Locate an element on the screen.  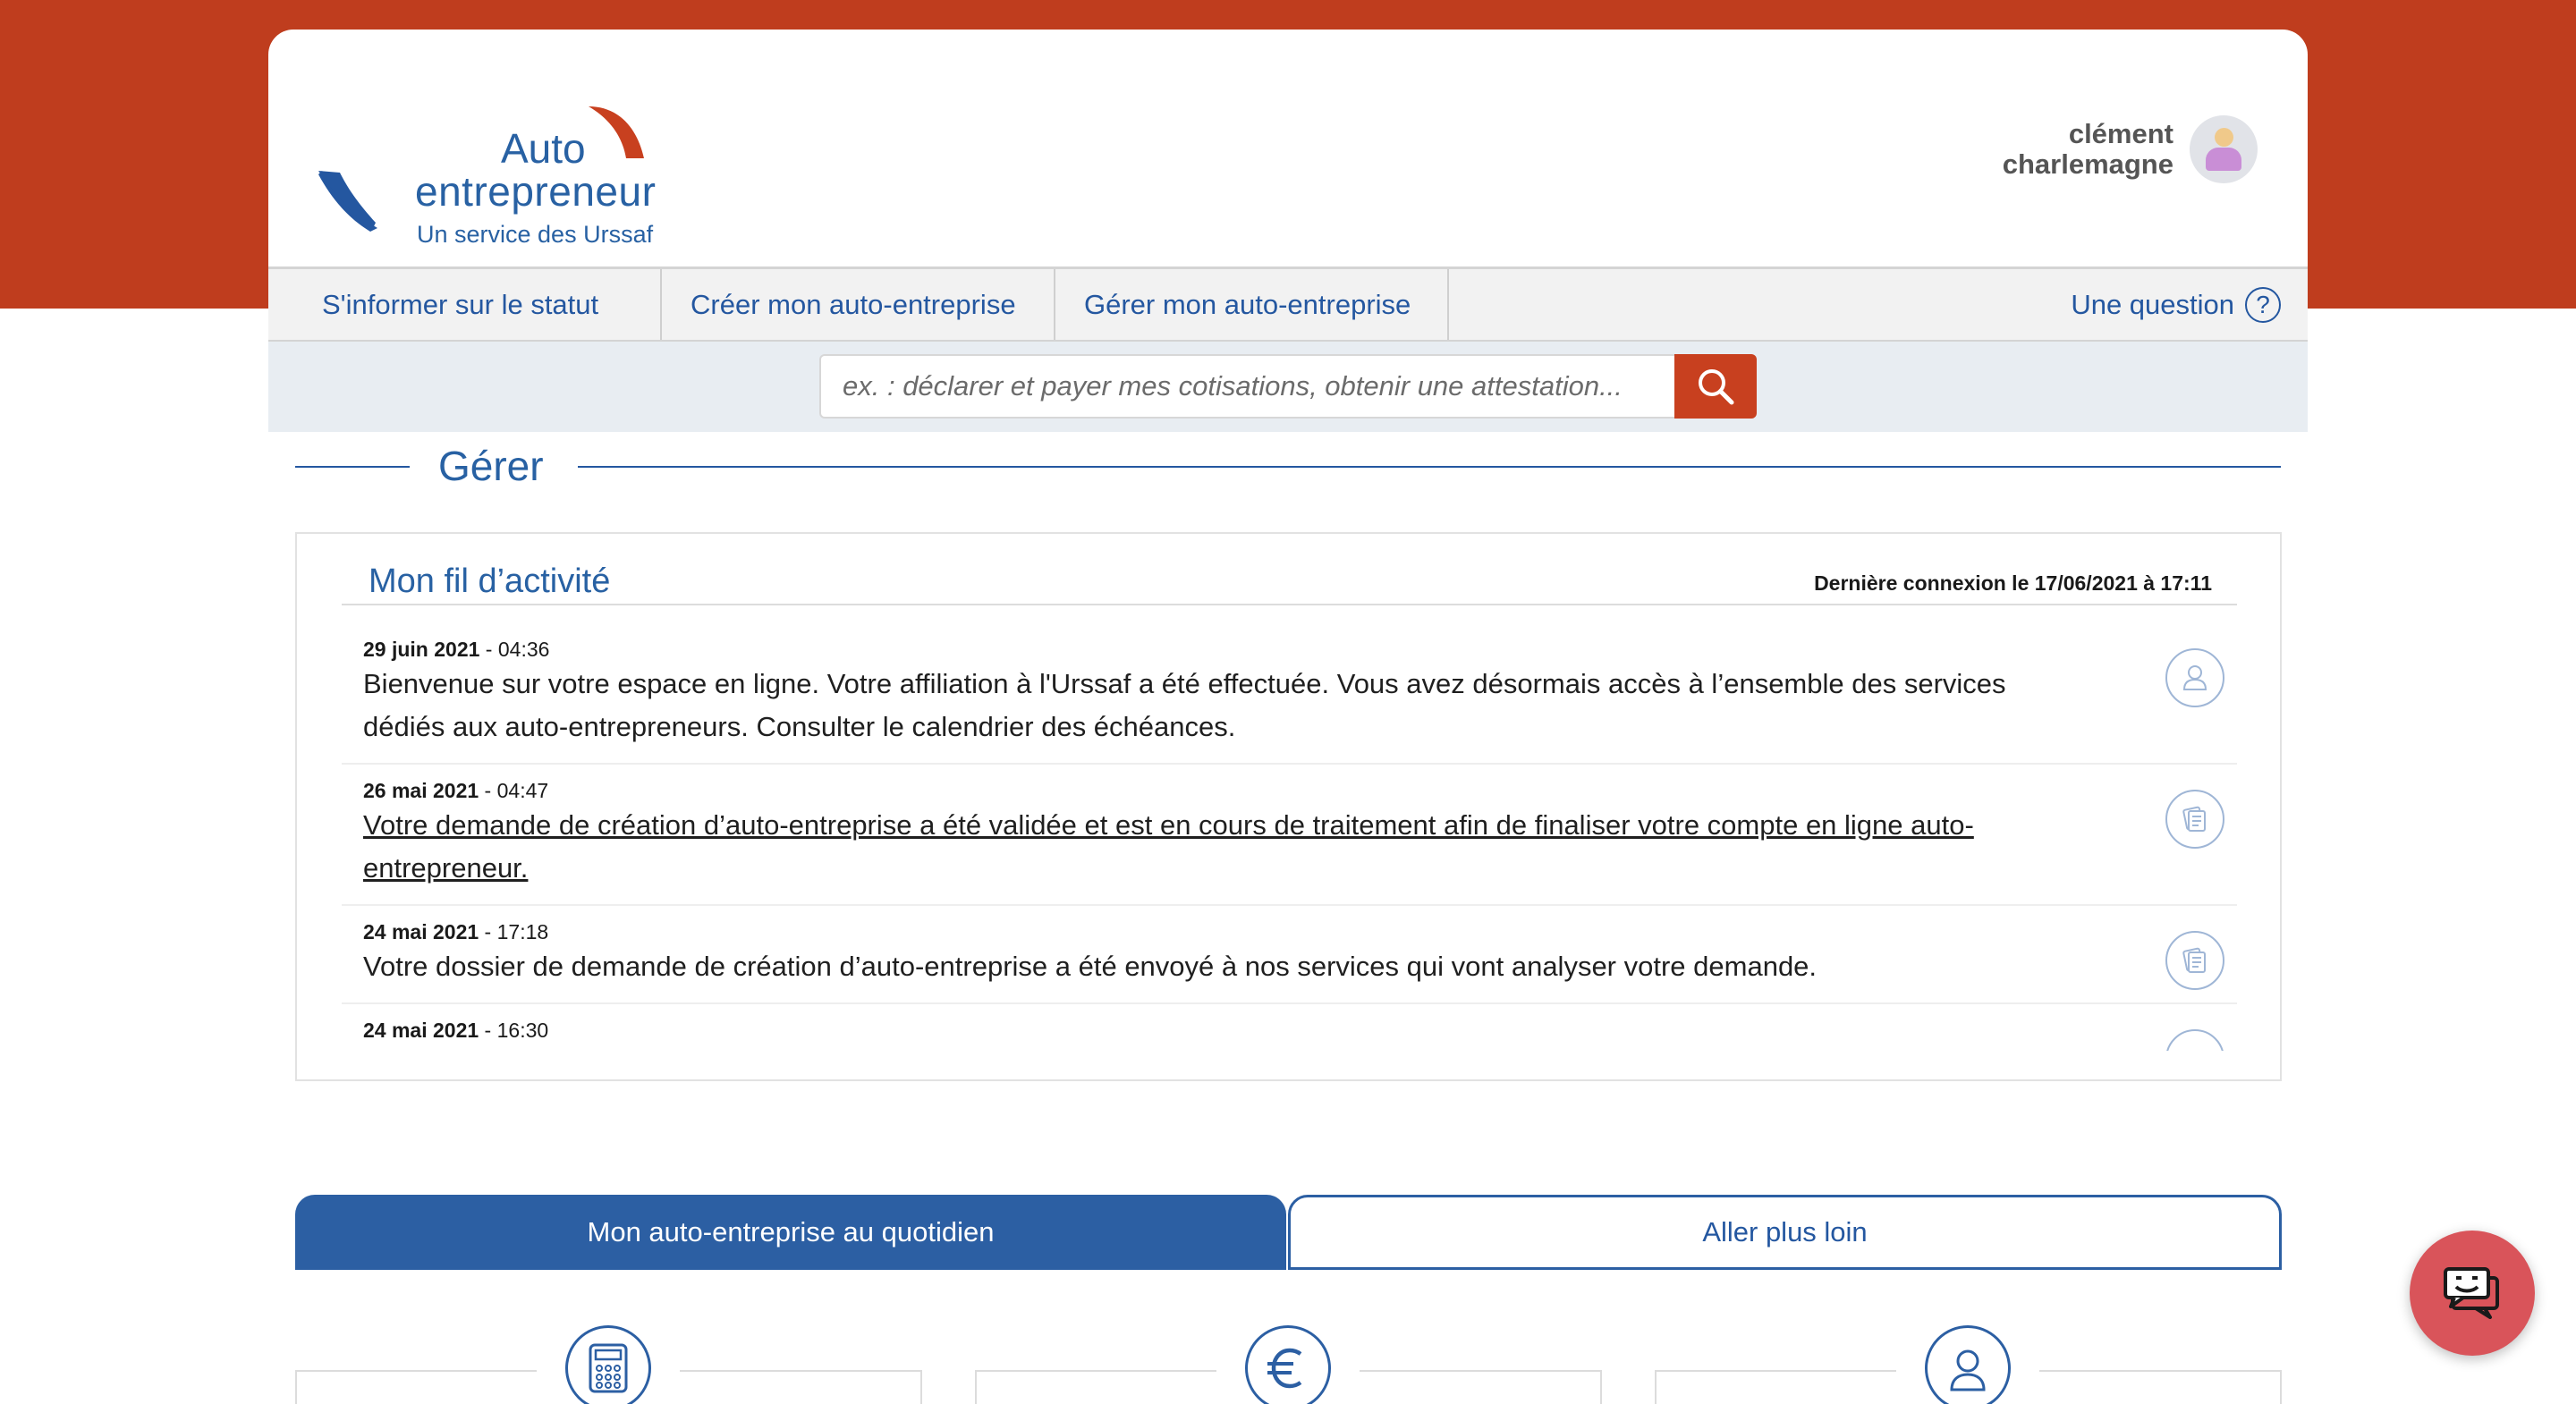
user-last-name: charlemagne is located at coordinates (2088, 164).